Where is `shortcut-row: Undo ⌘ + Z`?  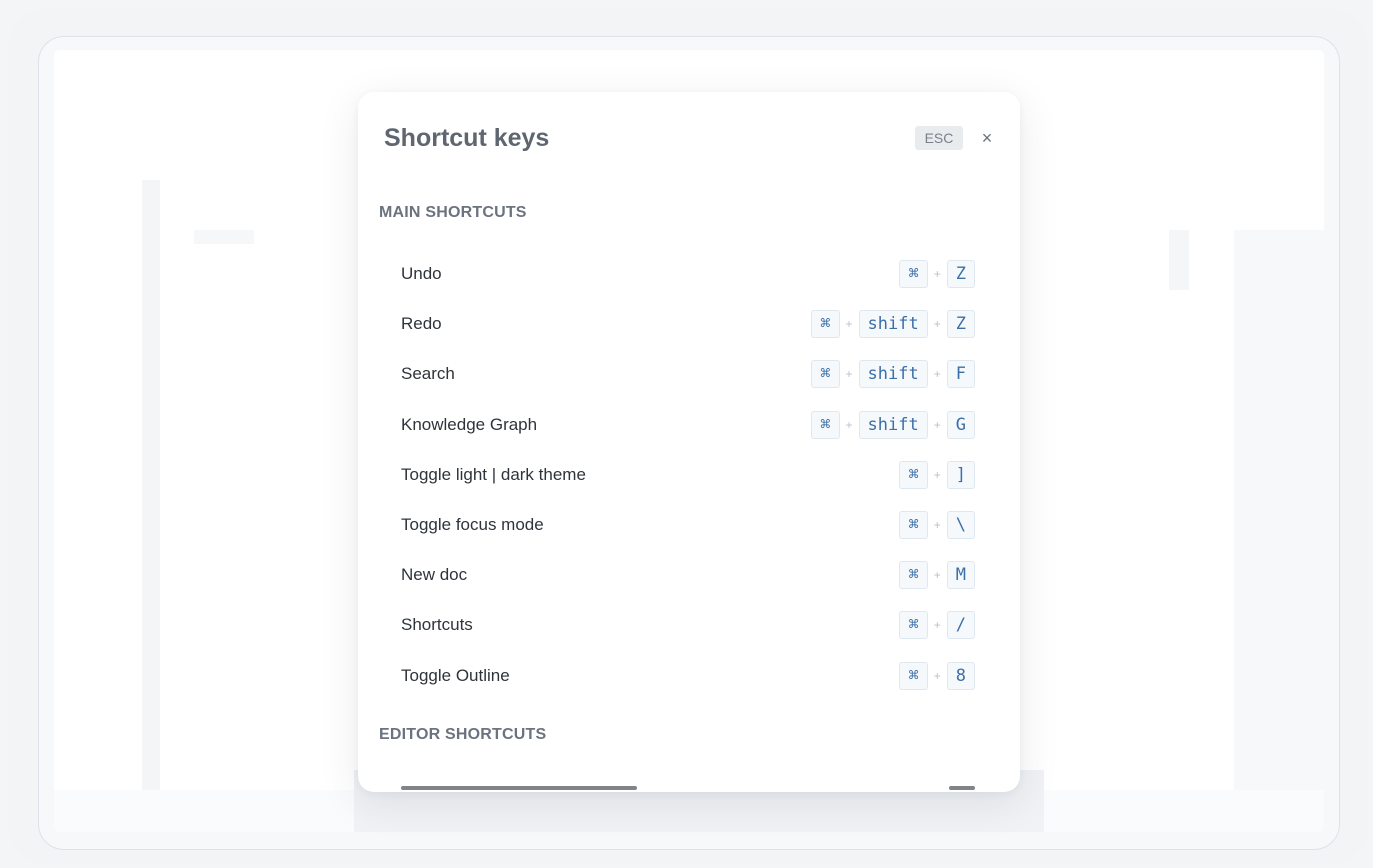 shortcut-row: Undo ⌘ + Z is located at coordinates (688, 274).